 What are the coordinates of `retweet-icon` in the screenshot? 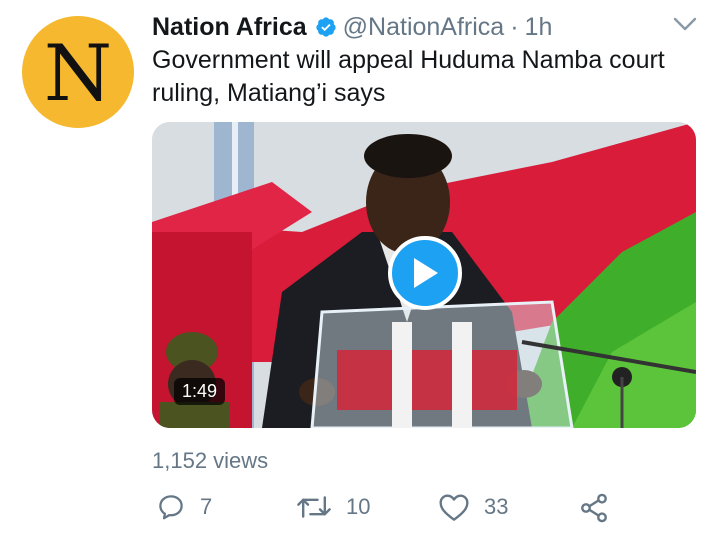 It's located at (314, 507).